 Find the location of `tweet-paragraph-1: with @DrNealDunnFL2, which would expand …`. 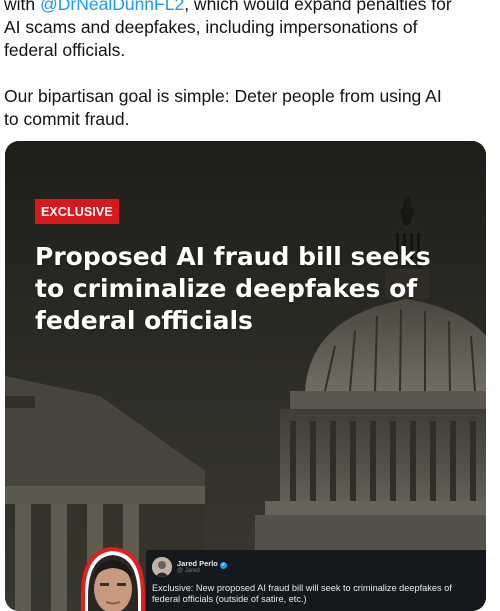

tweet-paragraph-1: with @DrNealDunnFL2, which would expand … is located at coordinates (228, 31).